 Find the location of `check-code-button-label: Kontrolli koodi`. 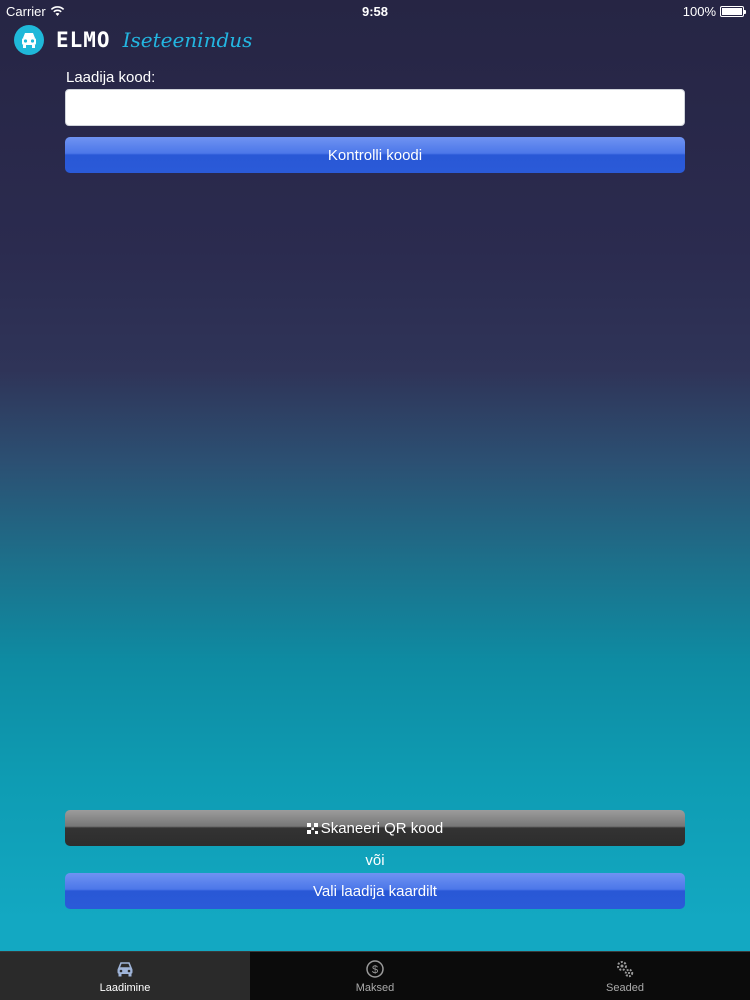

check-code-button-label: Kontrolli koodi is located at coordinates (375, 155).